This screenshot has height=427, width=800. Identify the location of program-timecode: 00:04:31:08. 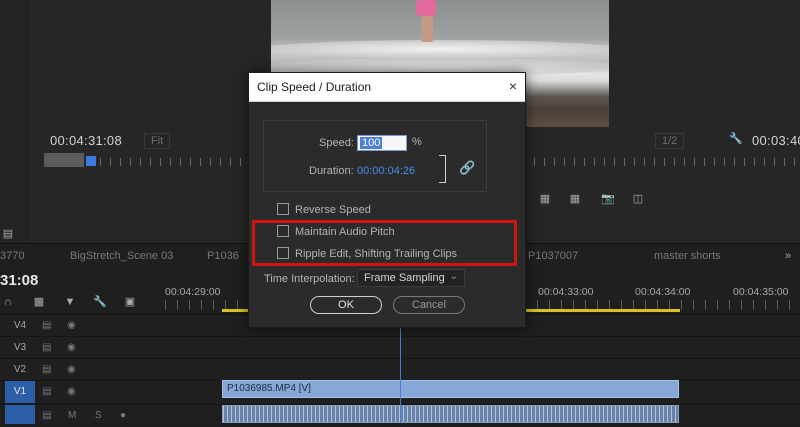
(86, 140).